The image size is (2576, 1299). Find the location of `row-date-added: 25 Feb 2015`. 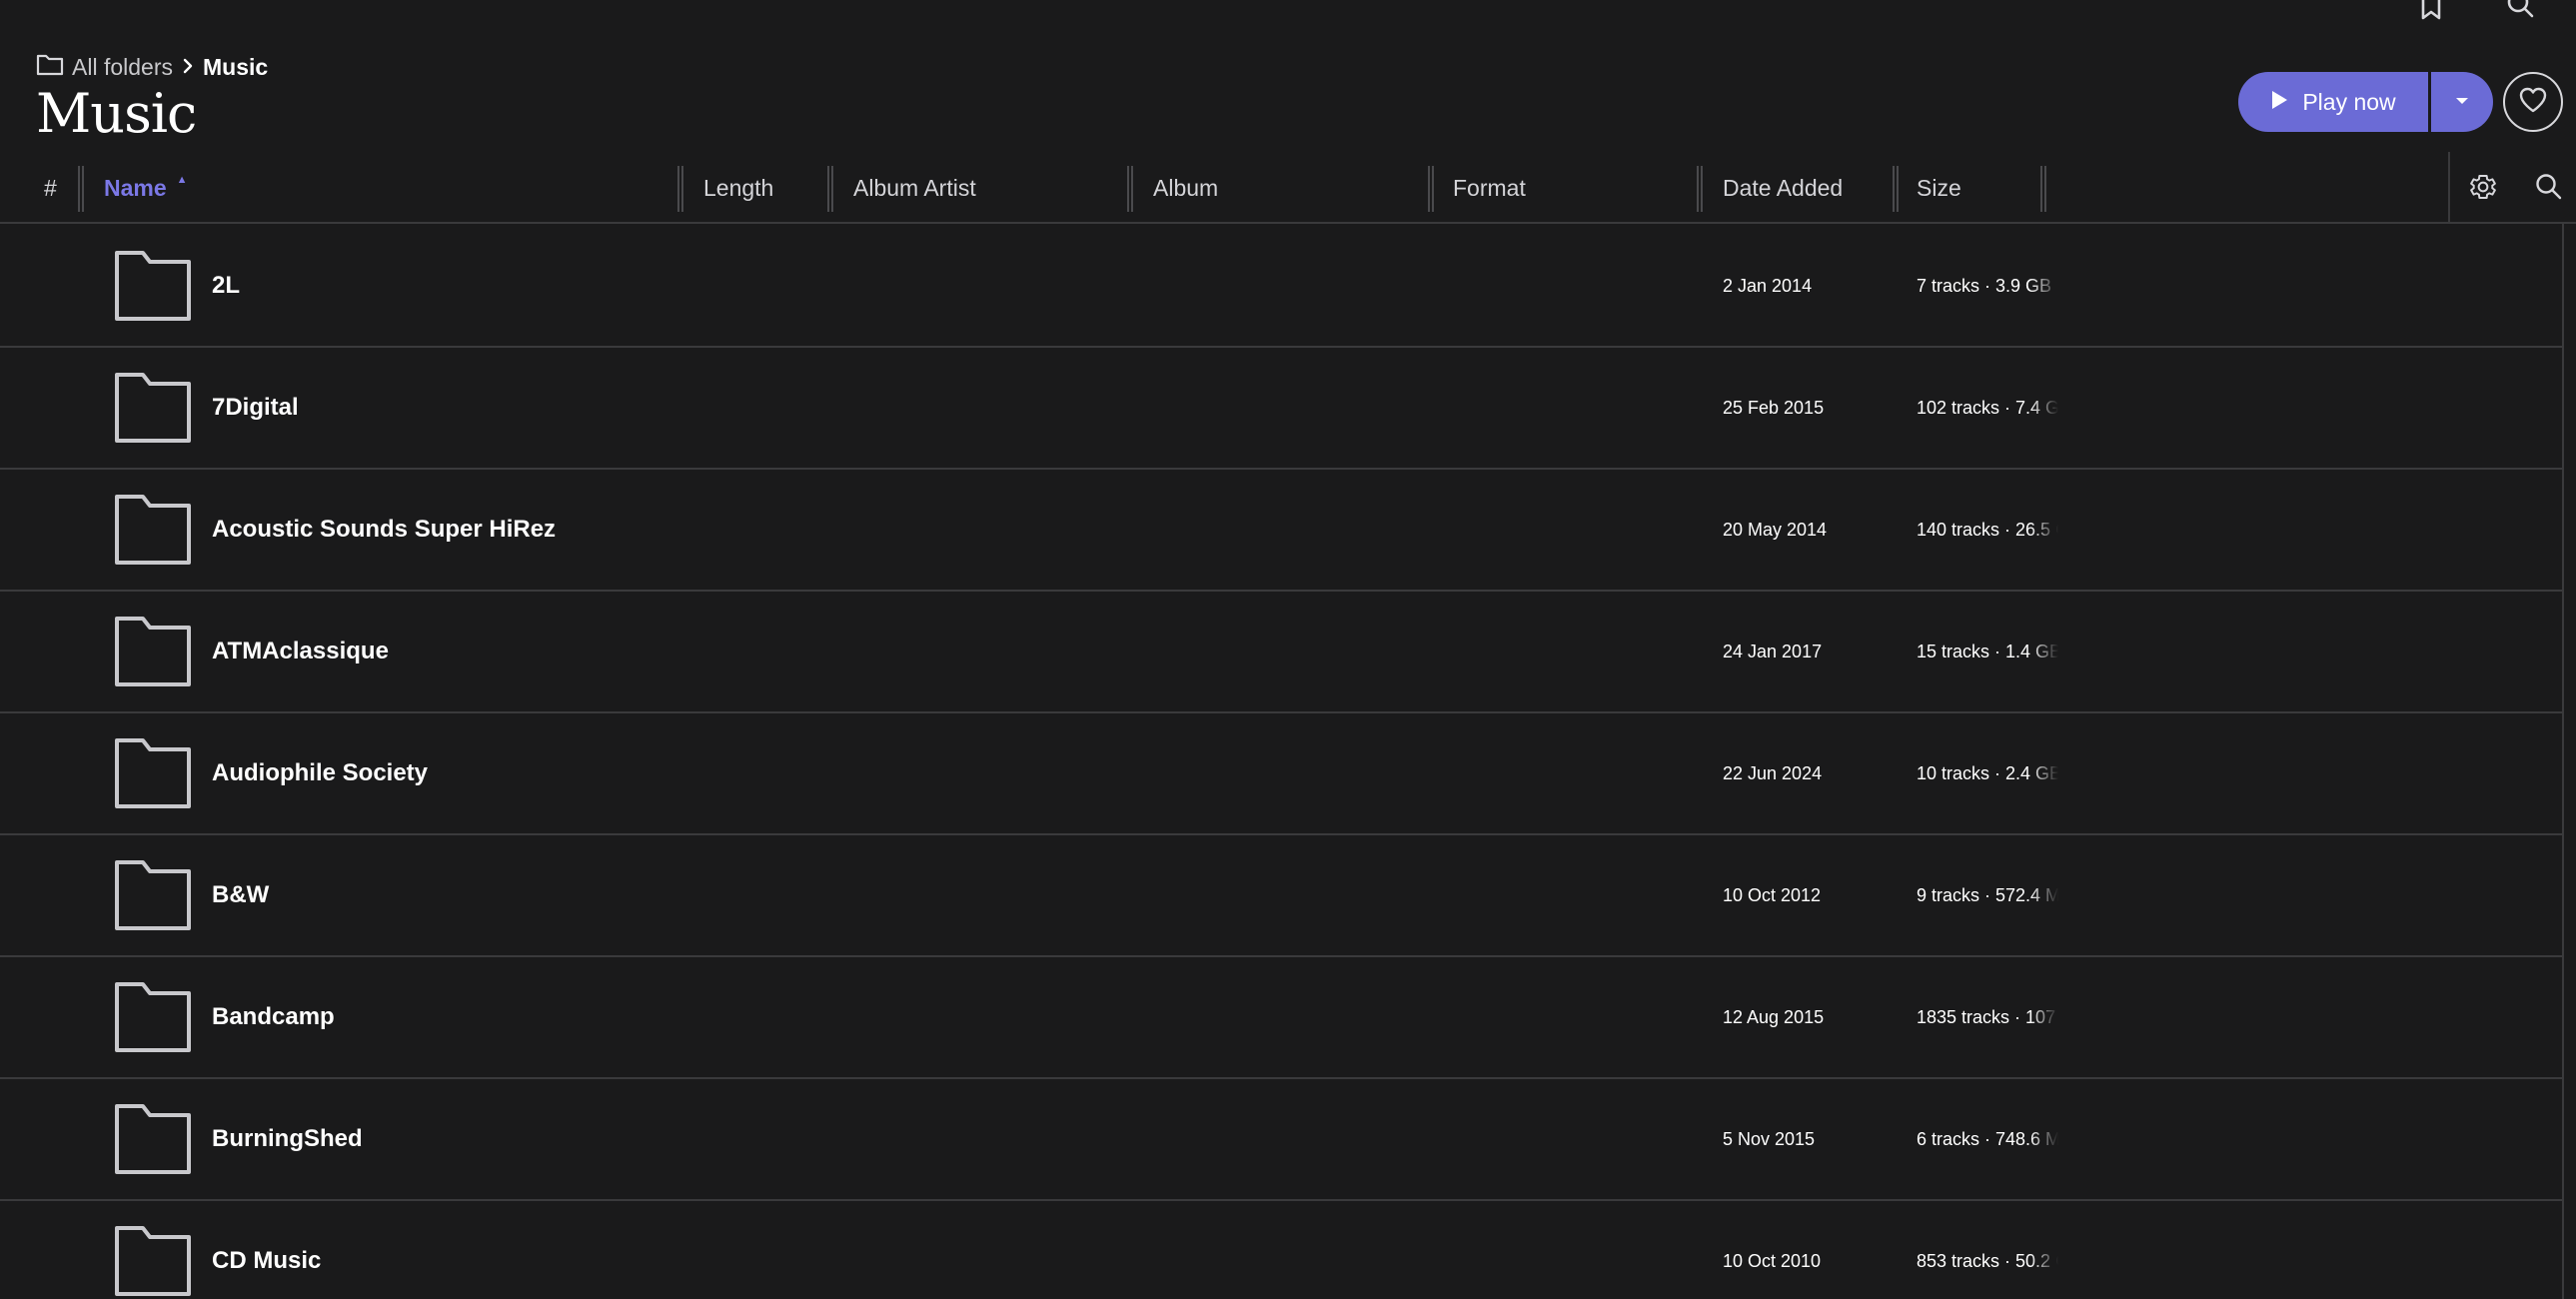

row-date-added: 25 Feb 2015 is located at coordinates (1774, 407).